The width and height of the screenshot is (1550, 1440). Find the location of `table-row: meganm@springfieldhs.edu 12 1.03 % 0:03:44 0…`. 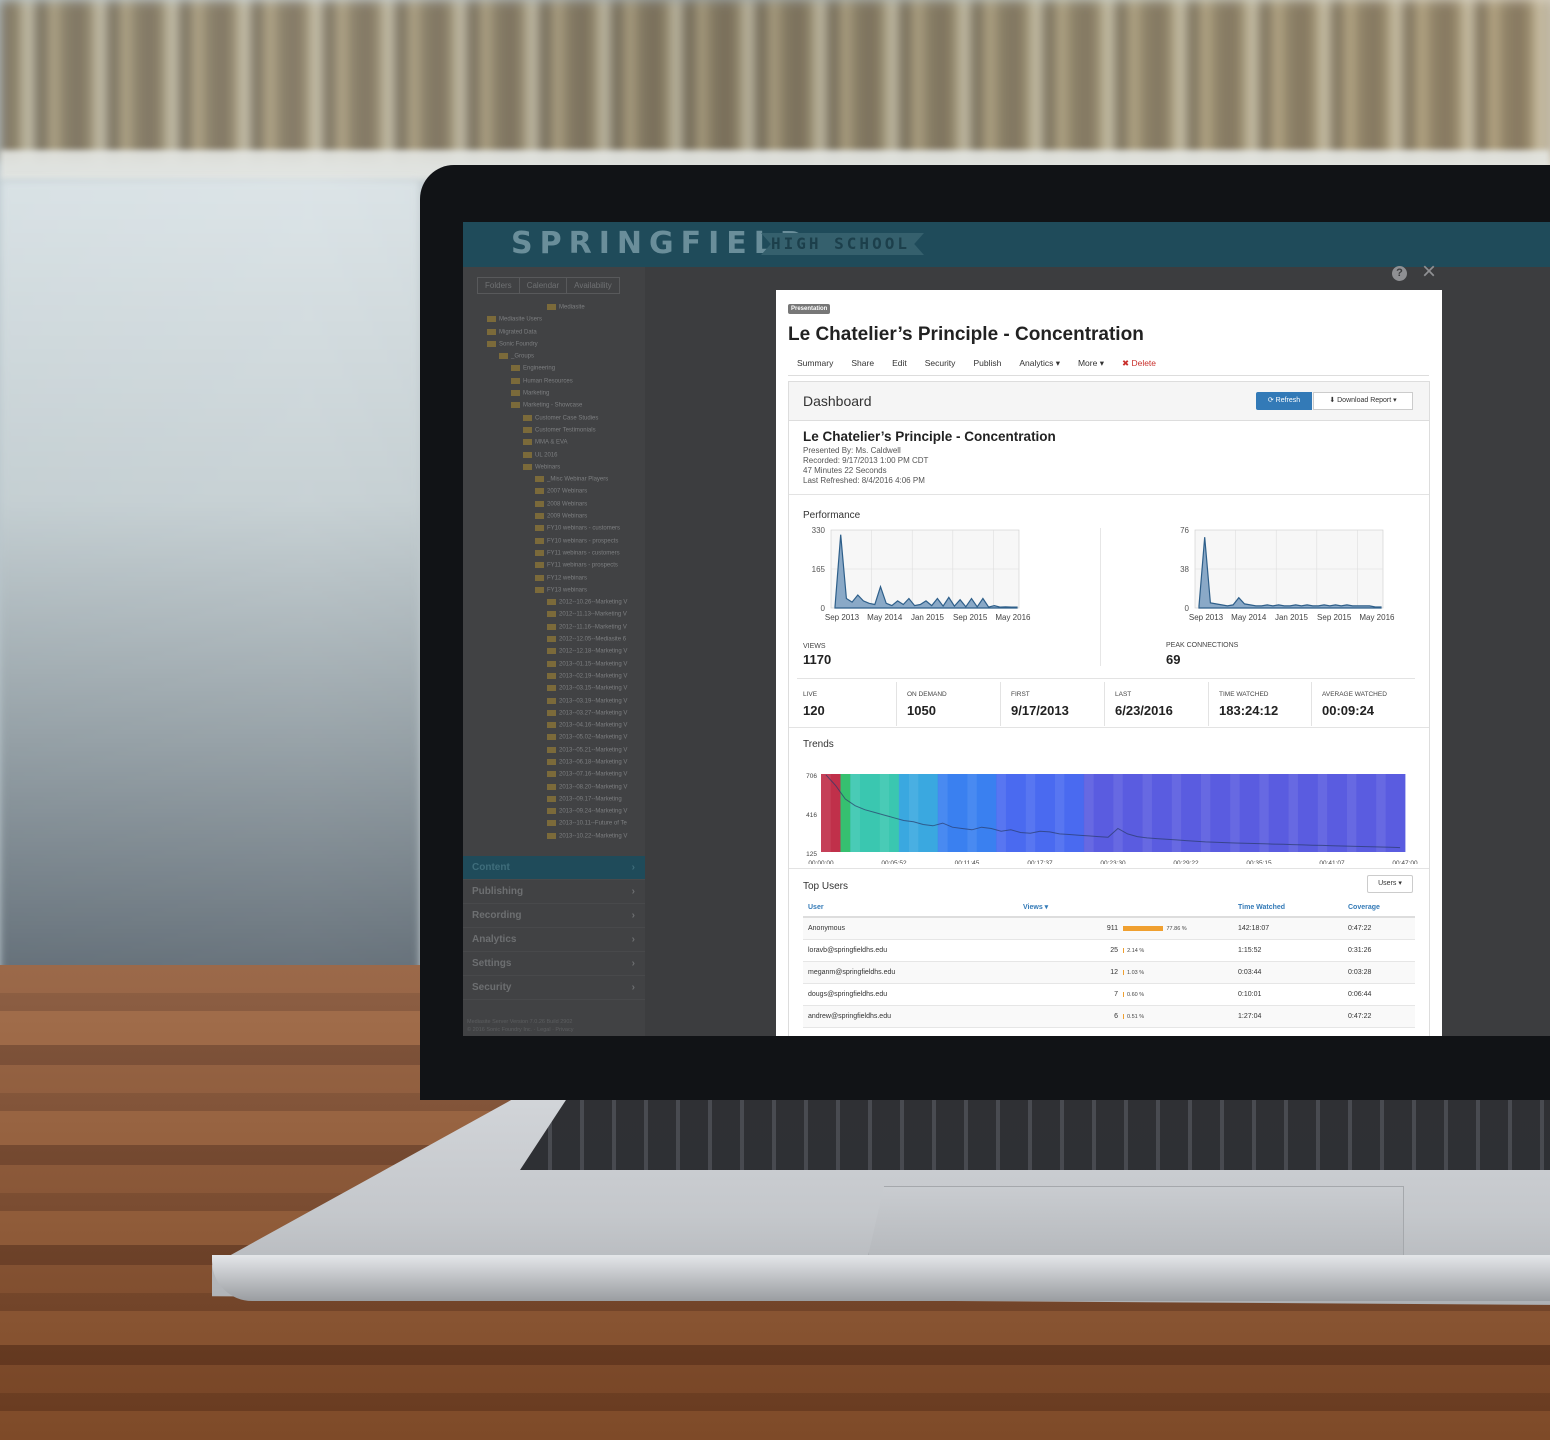

table-row: meganm@springfieldhs.edu 12 1.03 % 0:03:44 0… is located at coordinates (1109, 972).